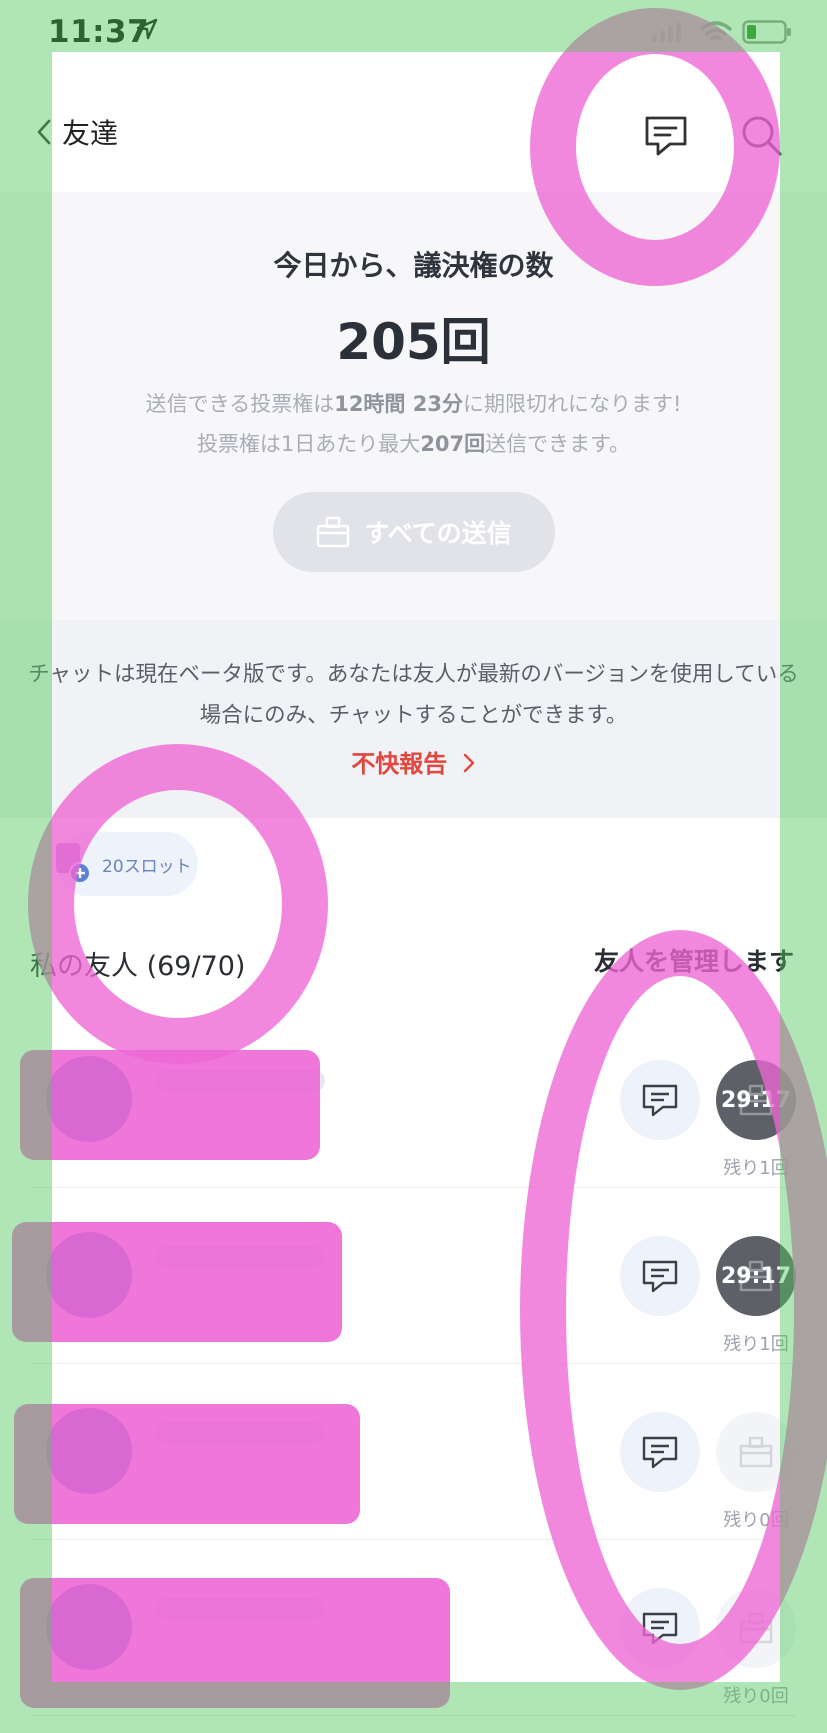 Image resolution: width=827 pixels, height=1733 pixels. I want to click on gift-box-icon, so click(333, 532).